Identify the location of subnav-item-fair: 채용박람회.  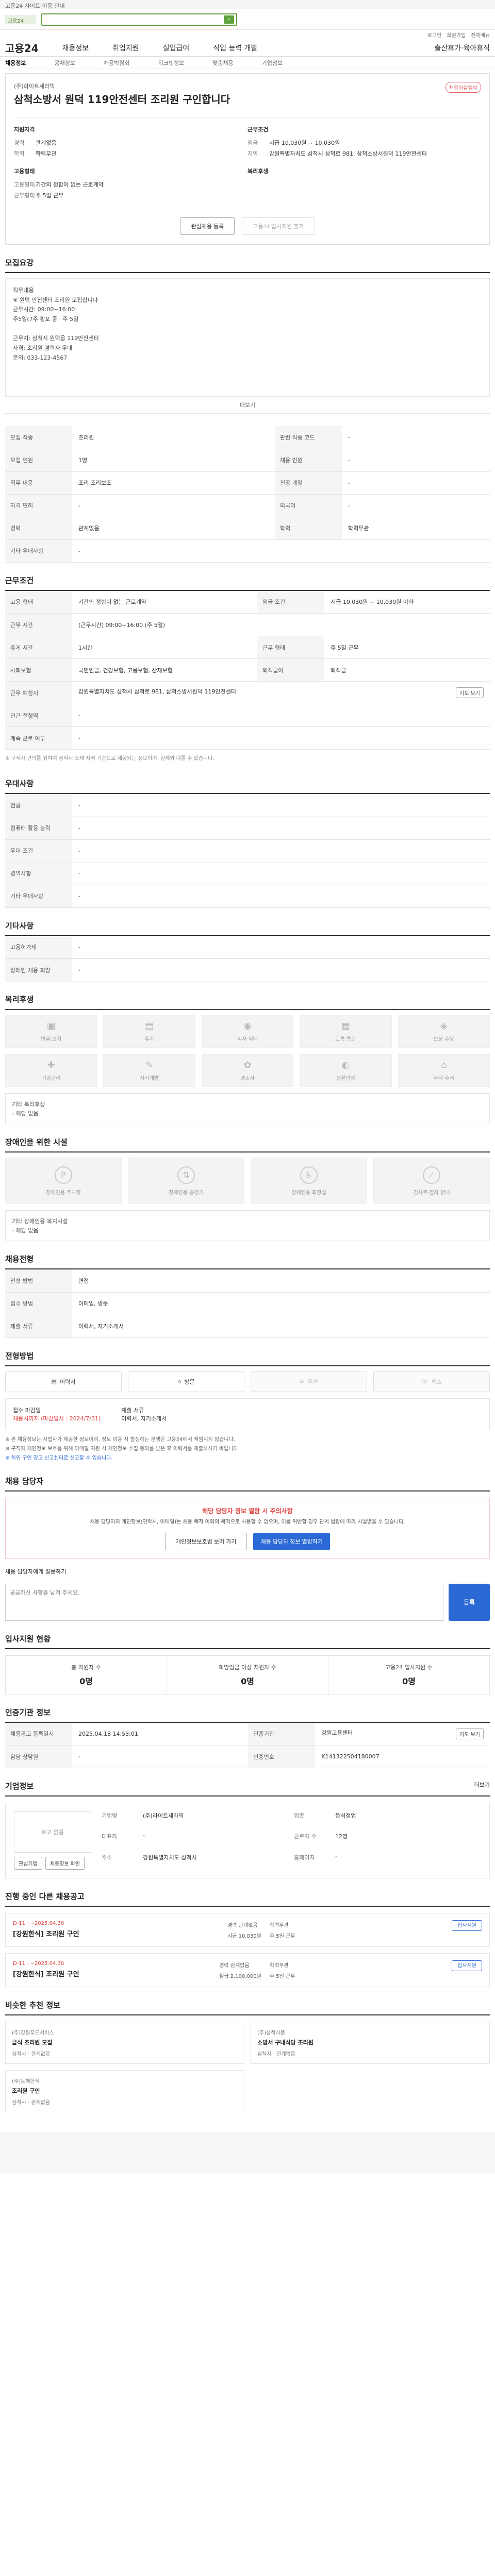
(117, 63).